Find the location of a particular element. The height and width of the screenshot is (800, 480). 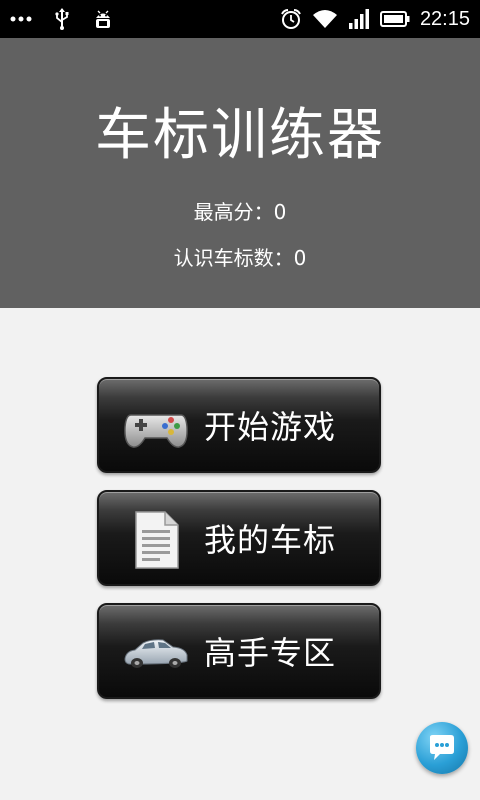

expert-zone-label: 高手专区 is located at coordinates (270, 653).